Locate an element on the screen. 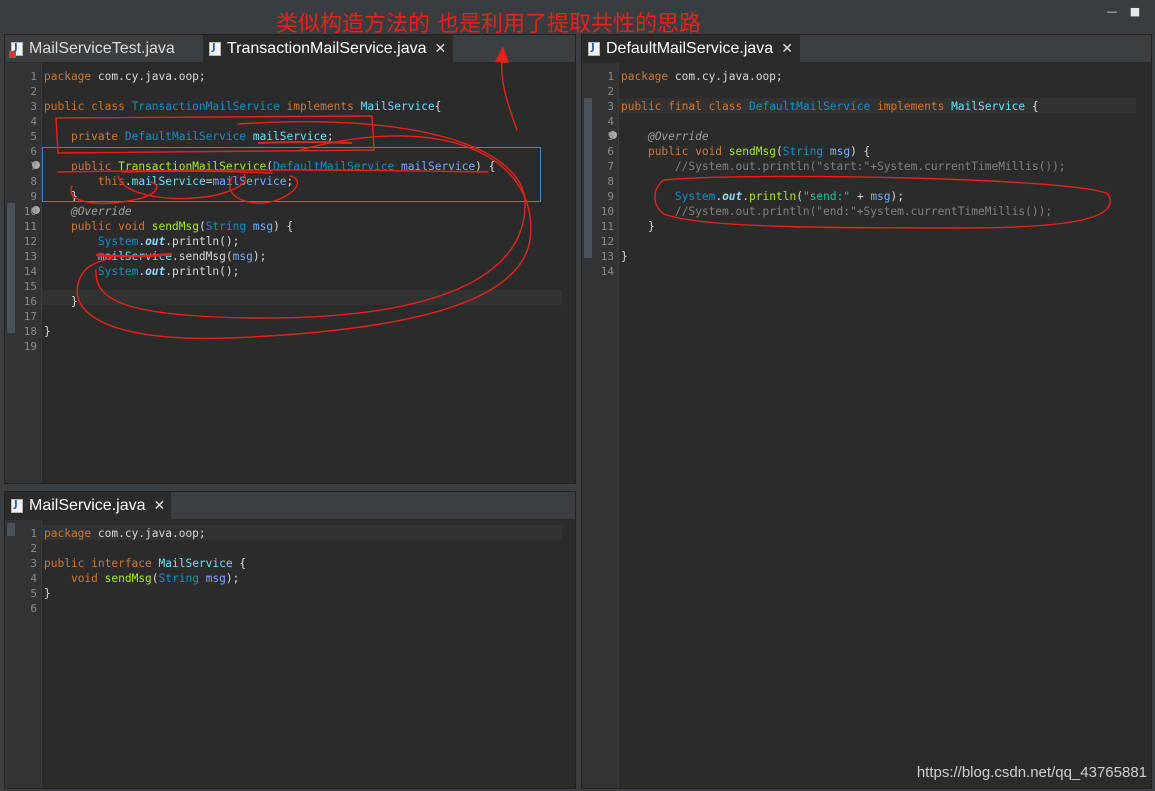 This screenshot has height=791, width=1155. line-number: 9 is located at coordinates (610, 196).